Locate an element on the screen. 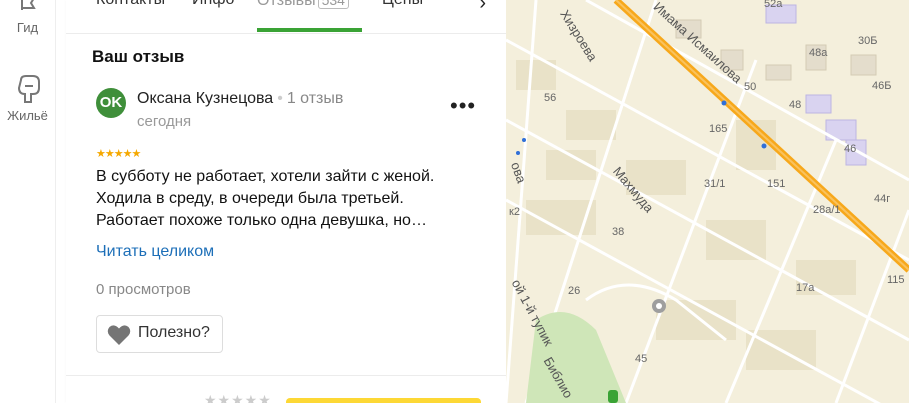  left-rail: Гид Жильё is located at coordinates (28, 201).